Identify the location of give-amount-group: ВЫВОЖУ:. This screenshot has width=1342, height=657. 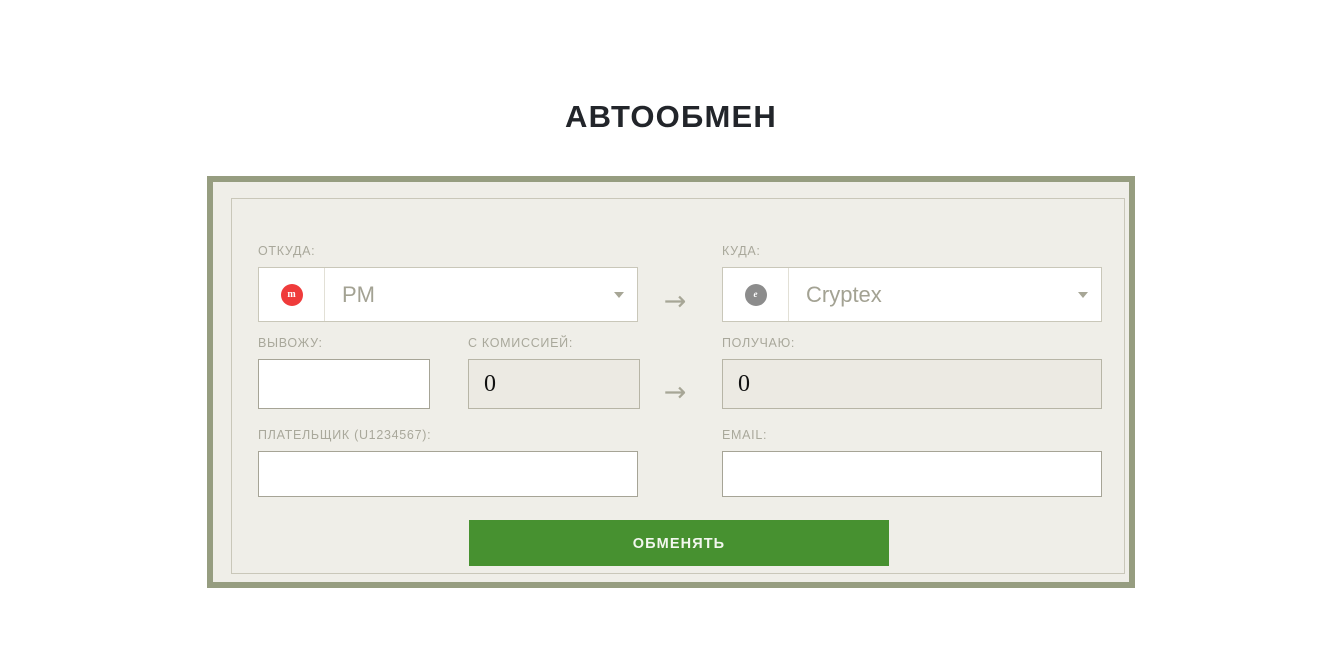
(344, 372).